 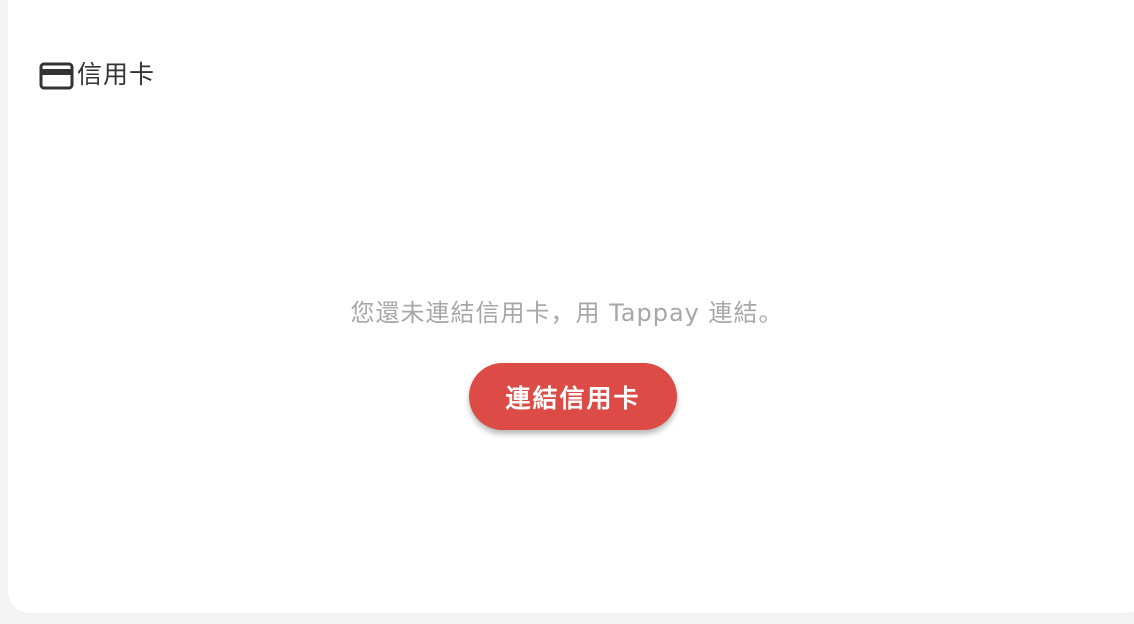 What do you see at coordinates (56, 75) in the screenshot?
I see `credit-card-icon` at bounding box center [56, 75].